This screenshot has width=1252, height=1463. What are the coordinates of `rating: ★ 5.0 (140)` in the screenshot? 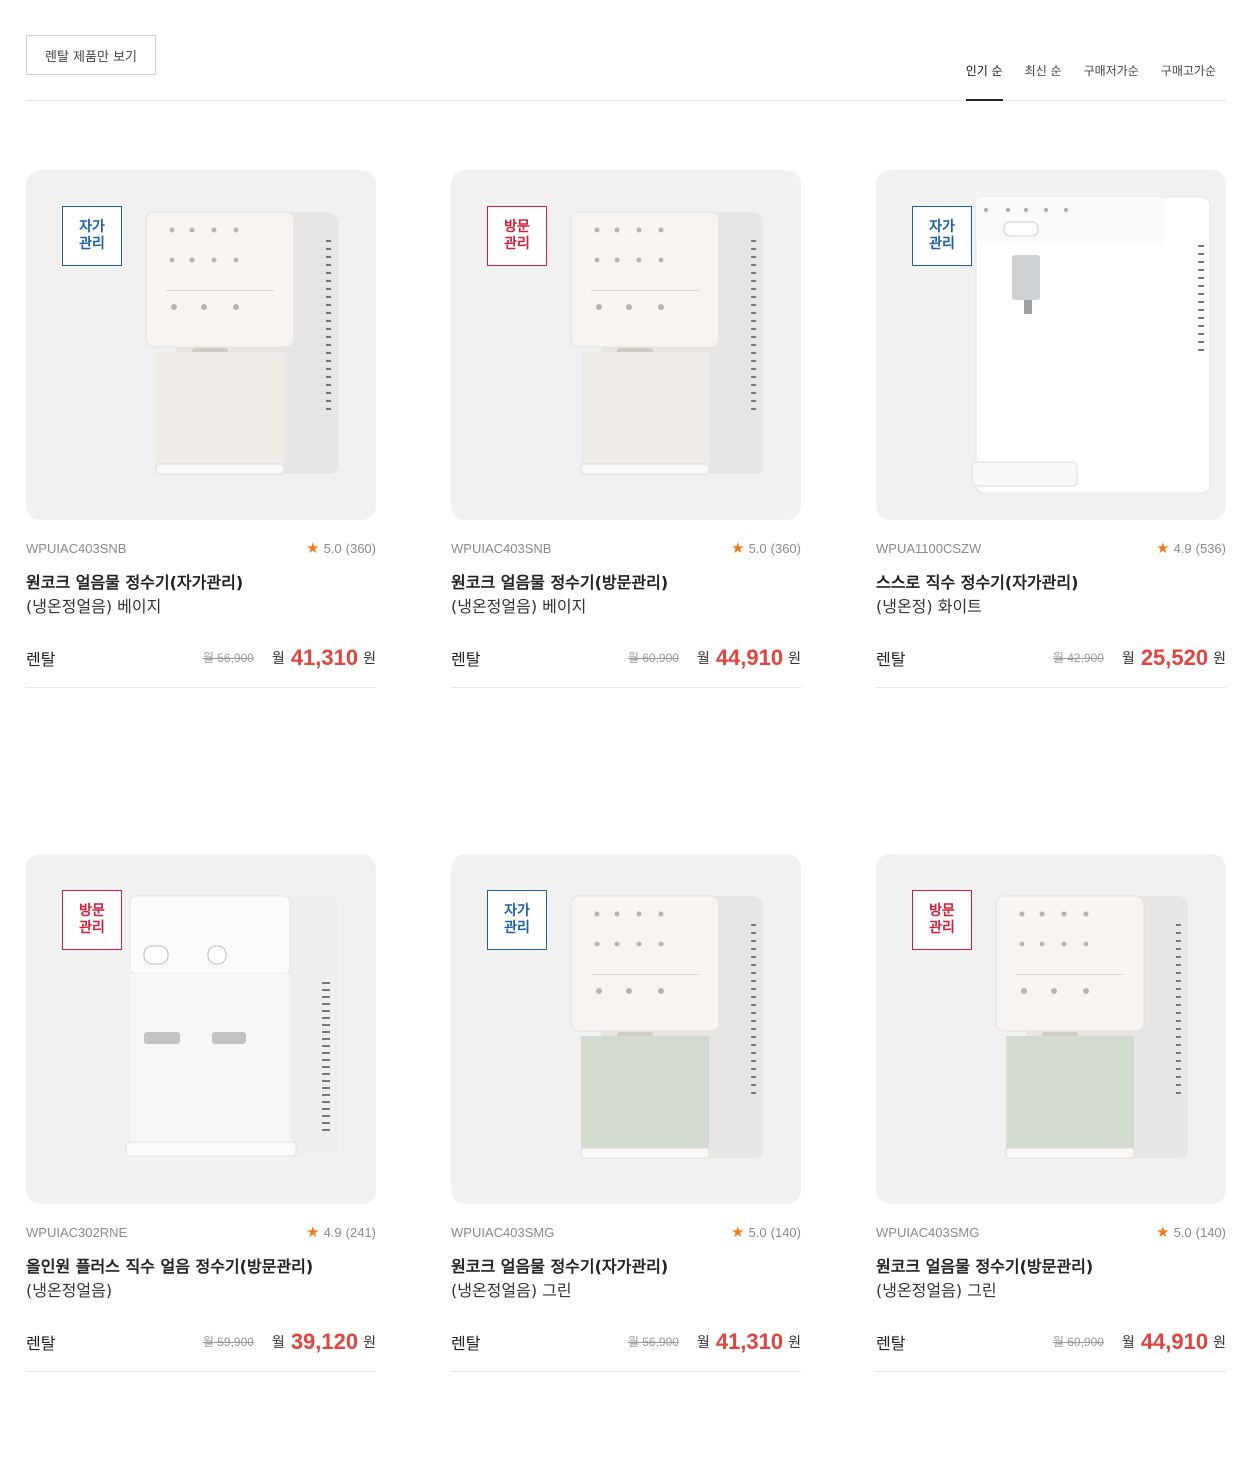 It's located at (1191, 1232).